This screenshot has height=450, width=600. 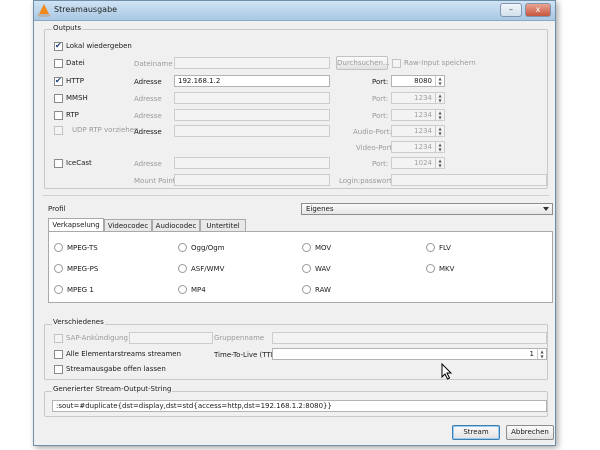 What do you see at coordinates (112, 389) in the screenshot?
I see `output-string-legend: Generierter Stream-Output-String` at bounding box center [112, 389].